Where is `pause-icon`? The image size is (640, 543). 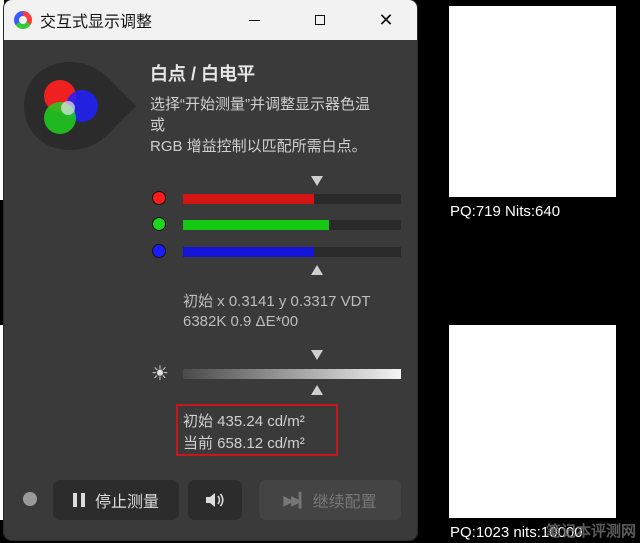 pause-icon is located at coordinates (78, 500).